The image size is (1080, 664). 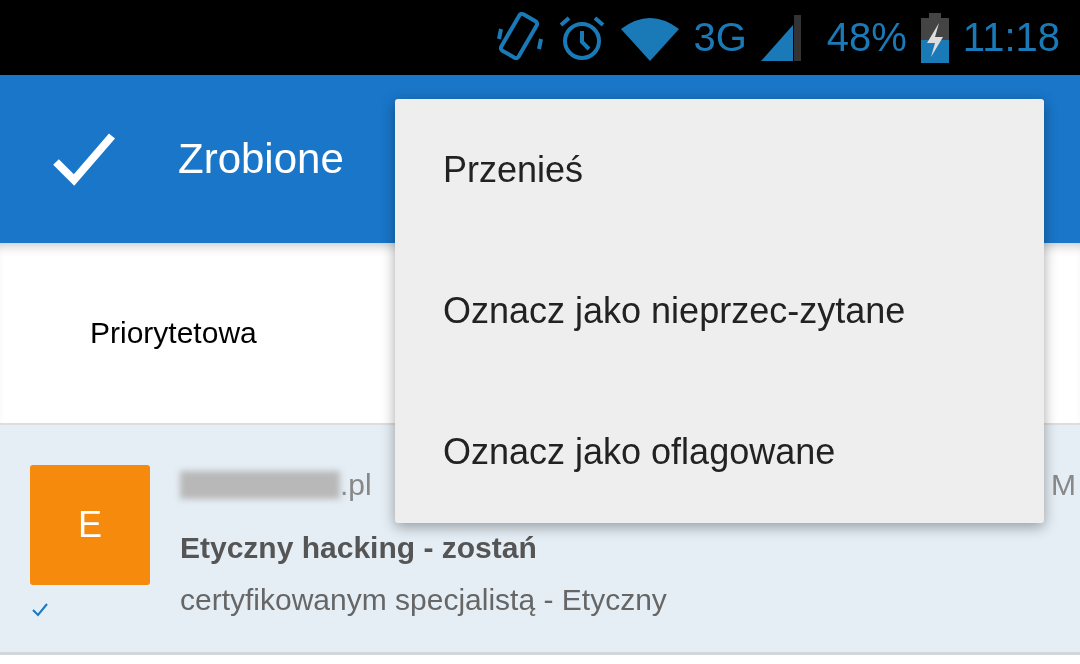 I want to click on sender: .pl, so click(x=356, y=485).